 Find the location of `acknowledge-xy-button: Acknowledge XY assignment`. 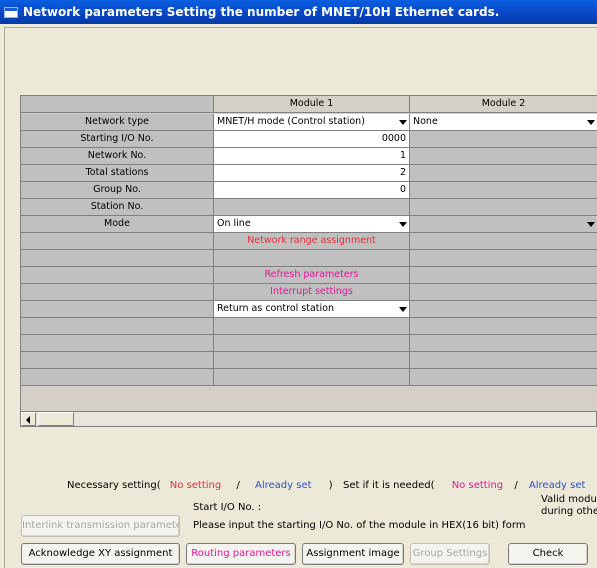

acknowledge-xy-button: Acknowledge XY assignment is located at coordinates (100, 554).